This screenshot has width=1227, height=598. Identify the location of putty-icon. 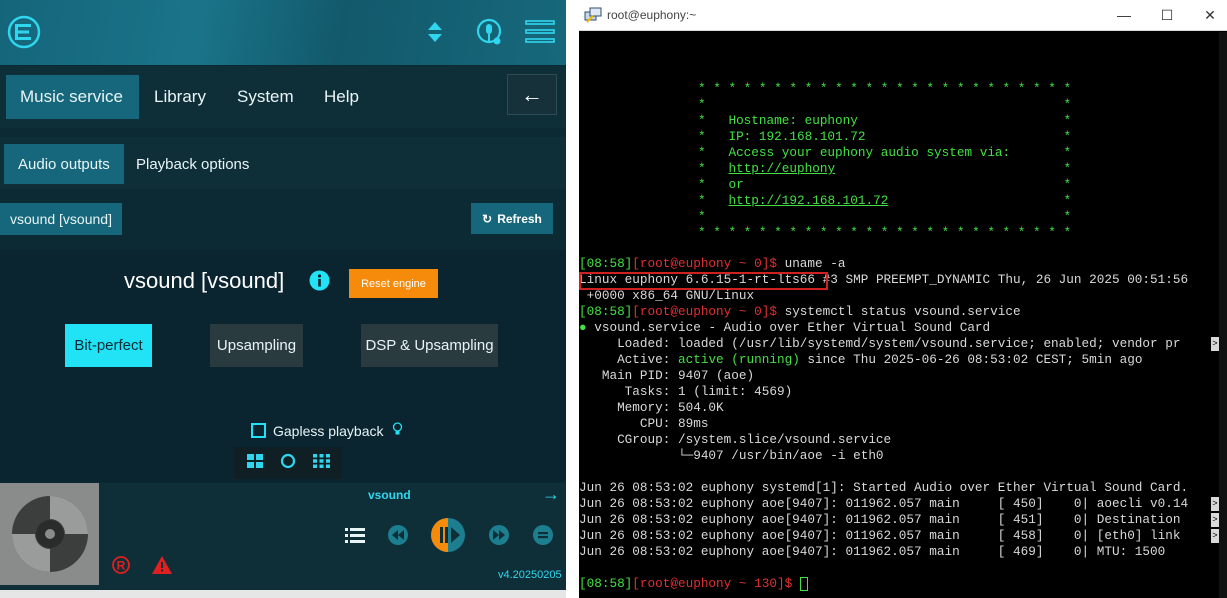
(593, 17).